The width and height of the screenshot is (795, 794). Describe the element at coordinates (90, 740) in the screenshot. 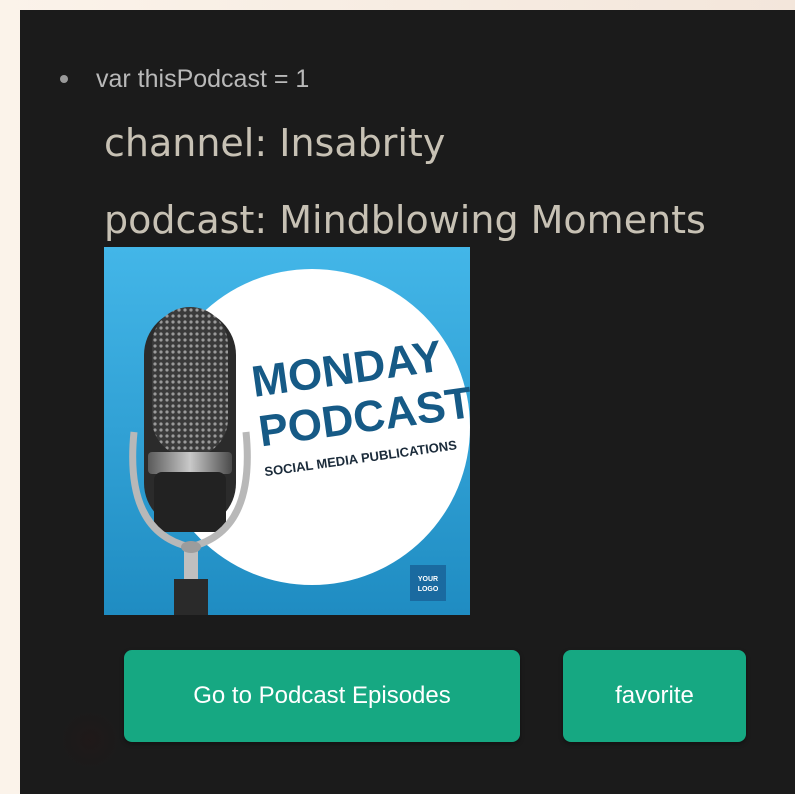

I see `shadow-decoration` at that location.